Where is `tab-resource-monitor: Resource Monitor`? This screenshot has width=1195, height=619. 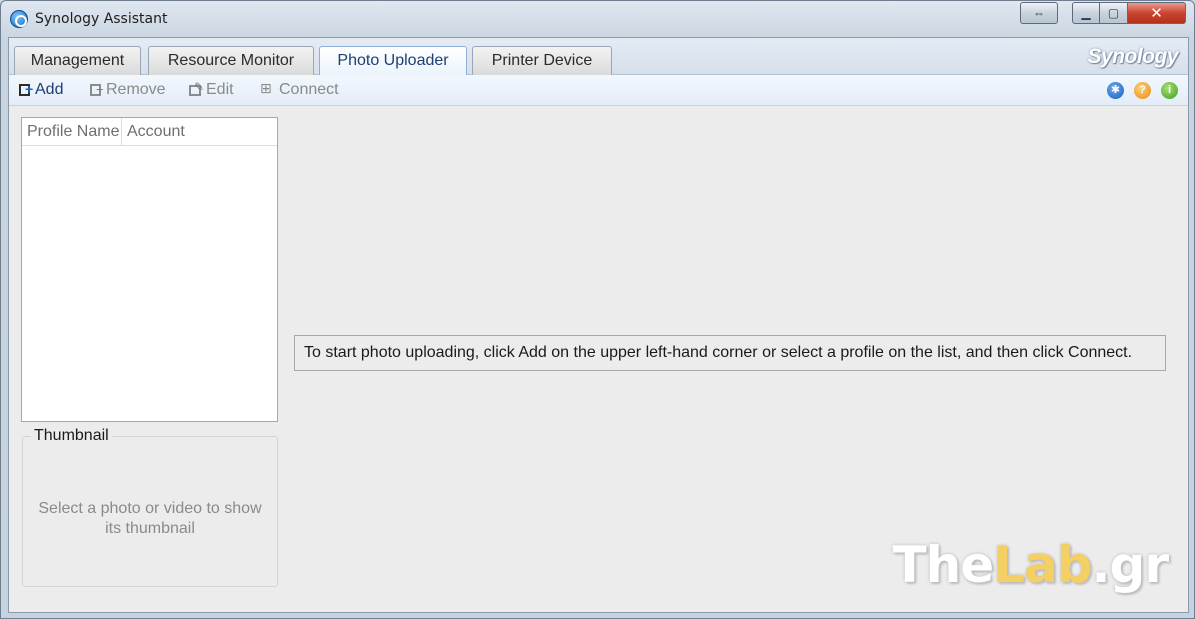
tab-resource-monitor: Resource Monitor is located at coordinates (231, 60).